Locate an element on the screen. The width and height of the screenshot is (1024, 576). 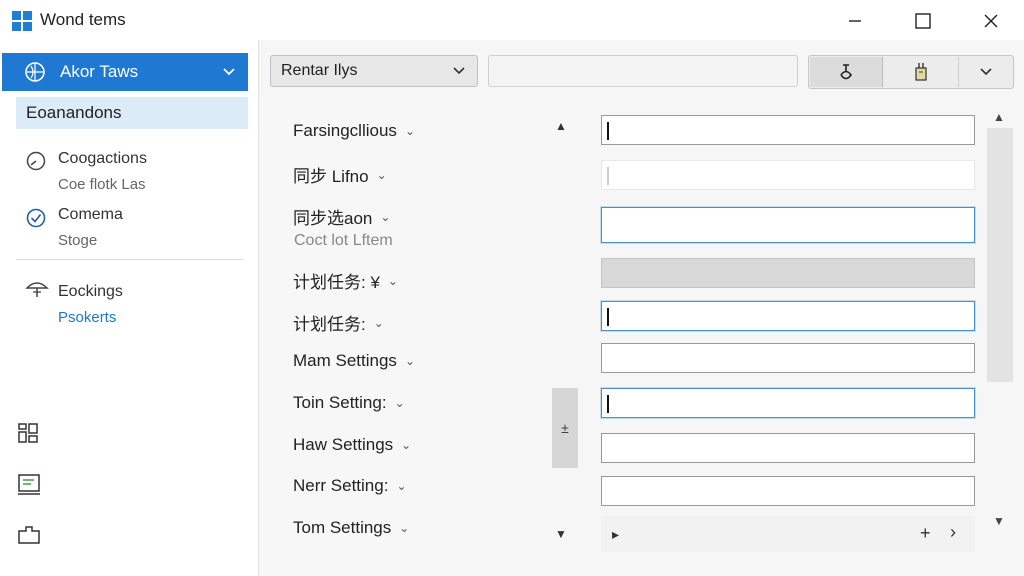
folder-button is located at coordinates (29, 537).